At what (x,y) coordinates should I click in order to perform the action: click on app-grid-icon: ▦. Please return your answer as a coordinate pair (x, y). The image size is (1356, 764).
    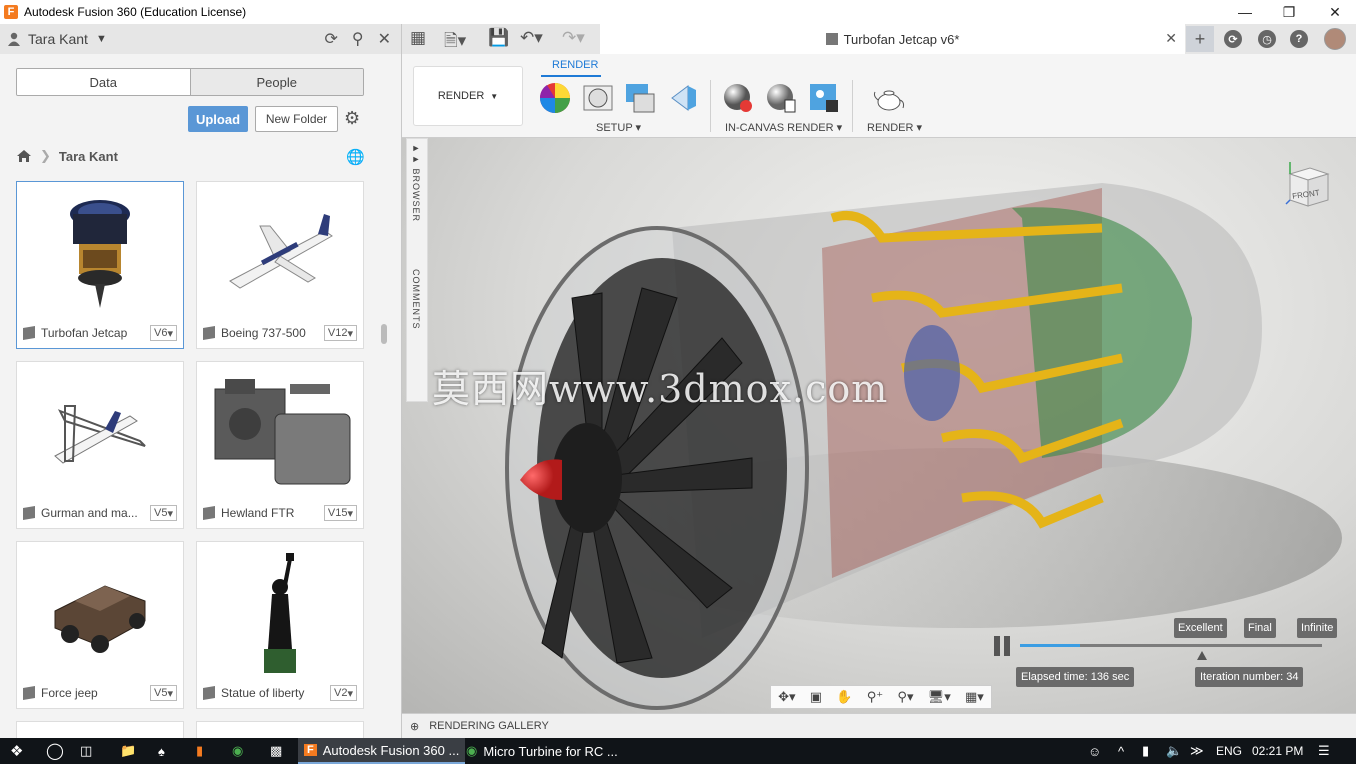
    Looking at the image, I should click on (418, 38).